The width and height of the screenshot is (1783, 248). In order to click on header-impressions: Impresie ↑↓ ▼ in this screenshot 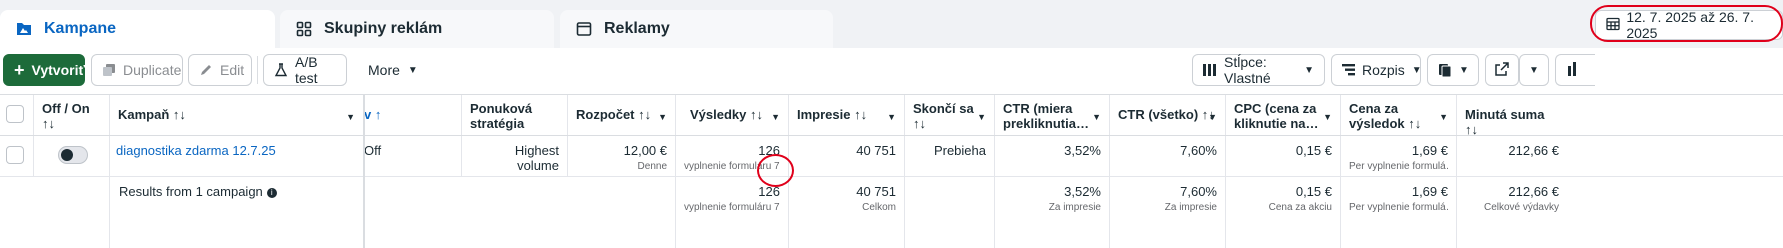, I will do `click(847, 115)`.